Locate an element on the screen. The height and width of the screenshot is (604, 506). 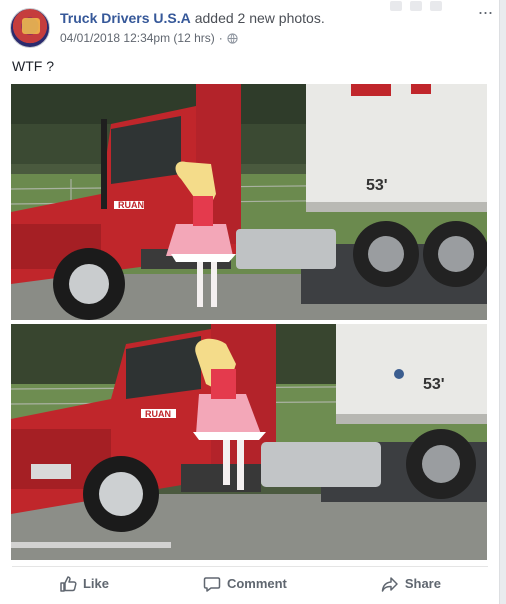
globe-icon is located at coordinates (232, 38).